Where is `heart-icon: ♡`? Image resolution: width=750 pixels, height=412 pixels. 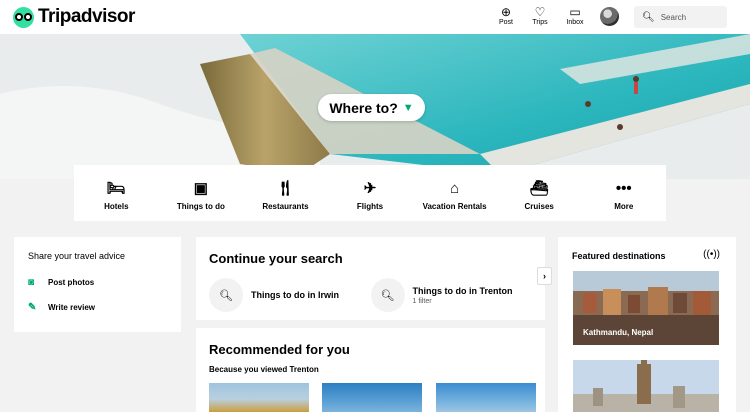 heart-icon: ♡ is located at coordinates (540, 12).